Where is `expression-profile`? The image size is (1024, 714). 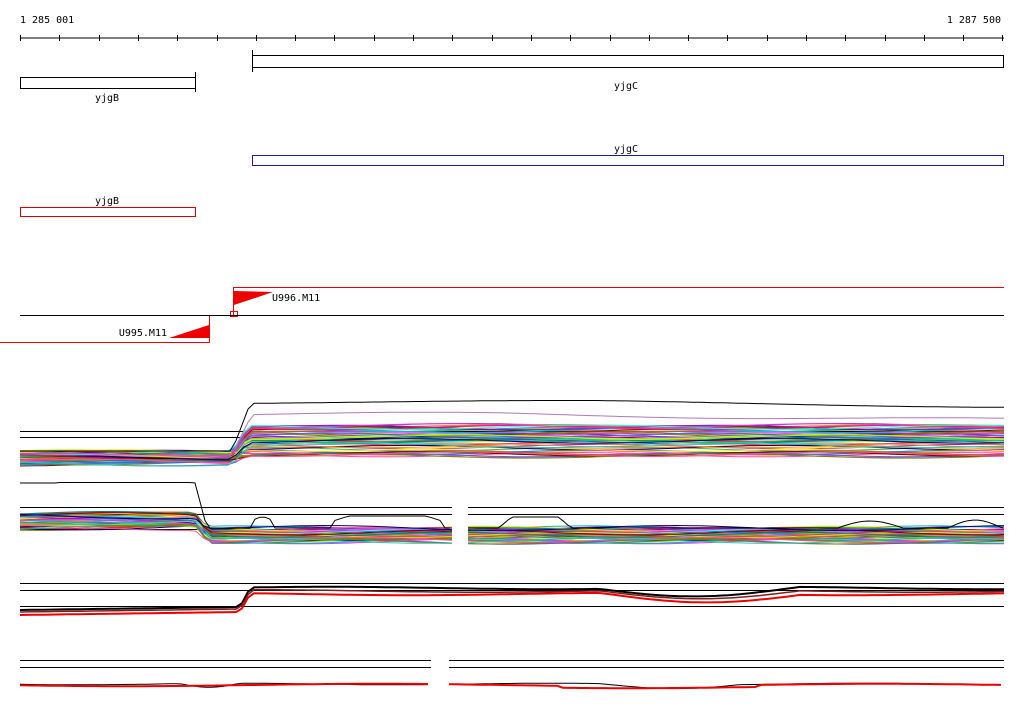
expression-profile is located at coordinates (512, 603).